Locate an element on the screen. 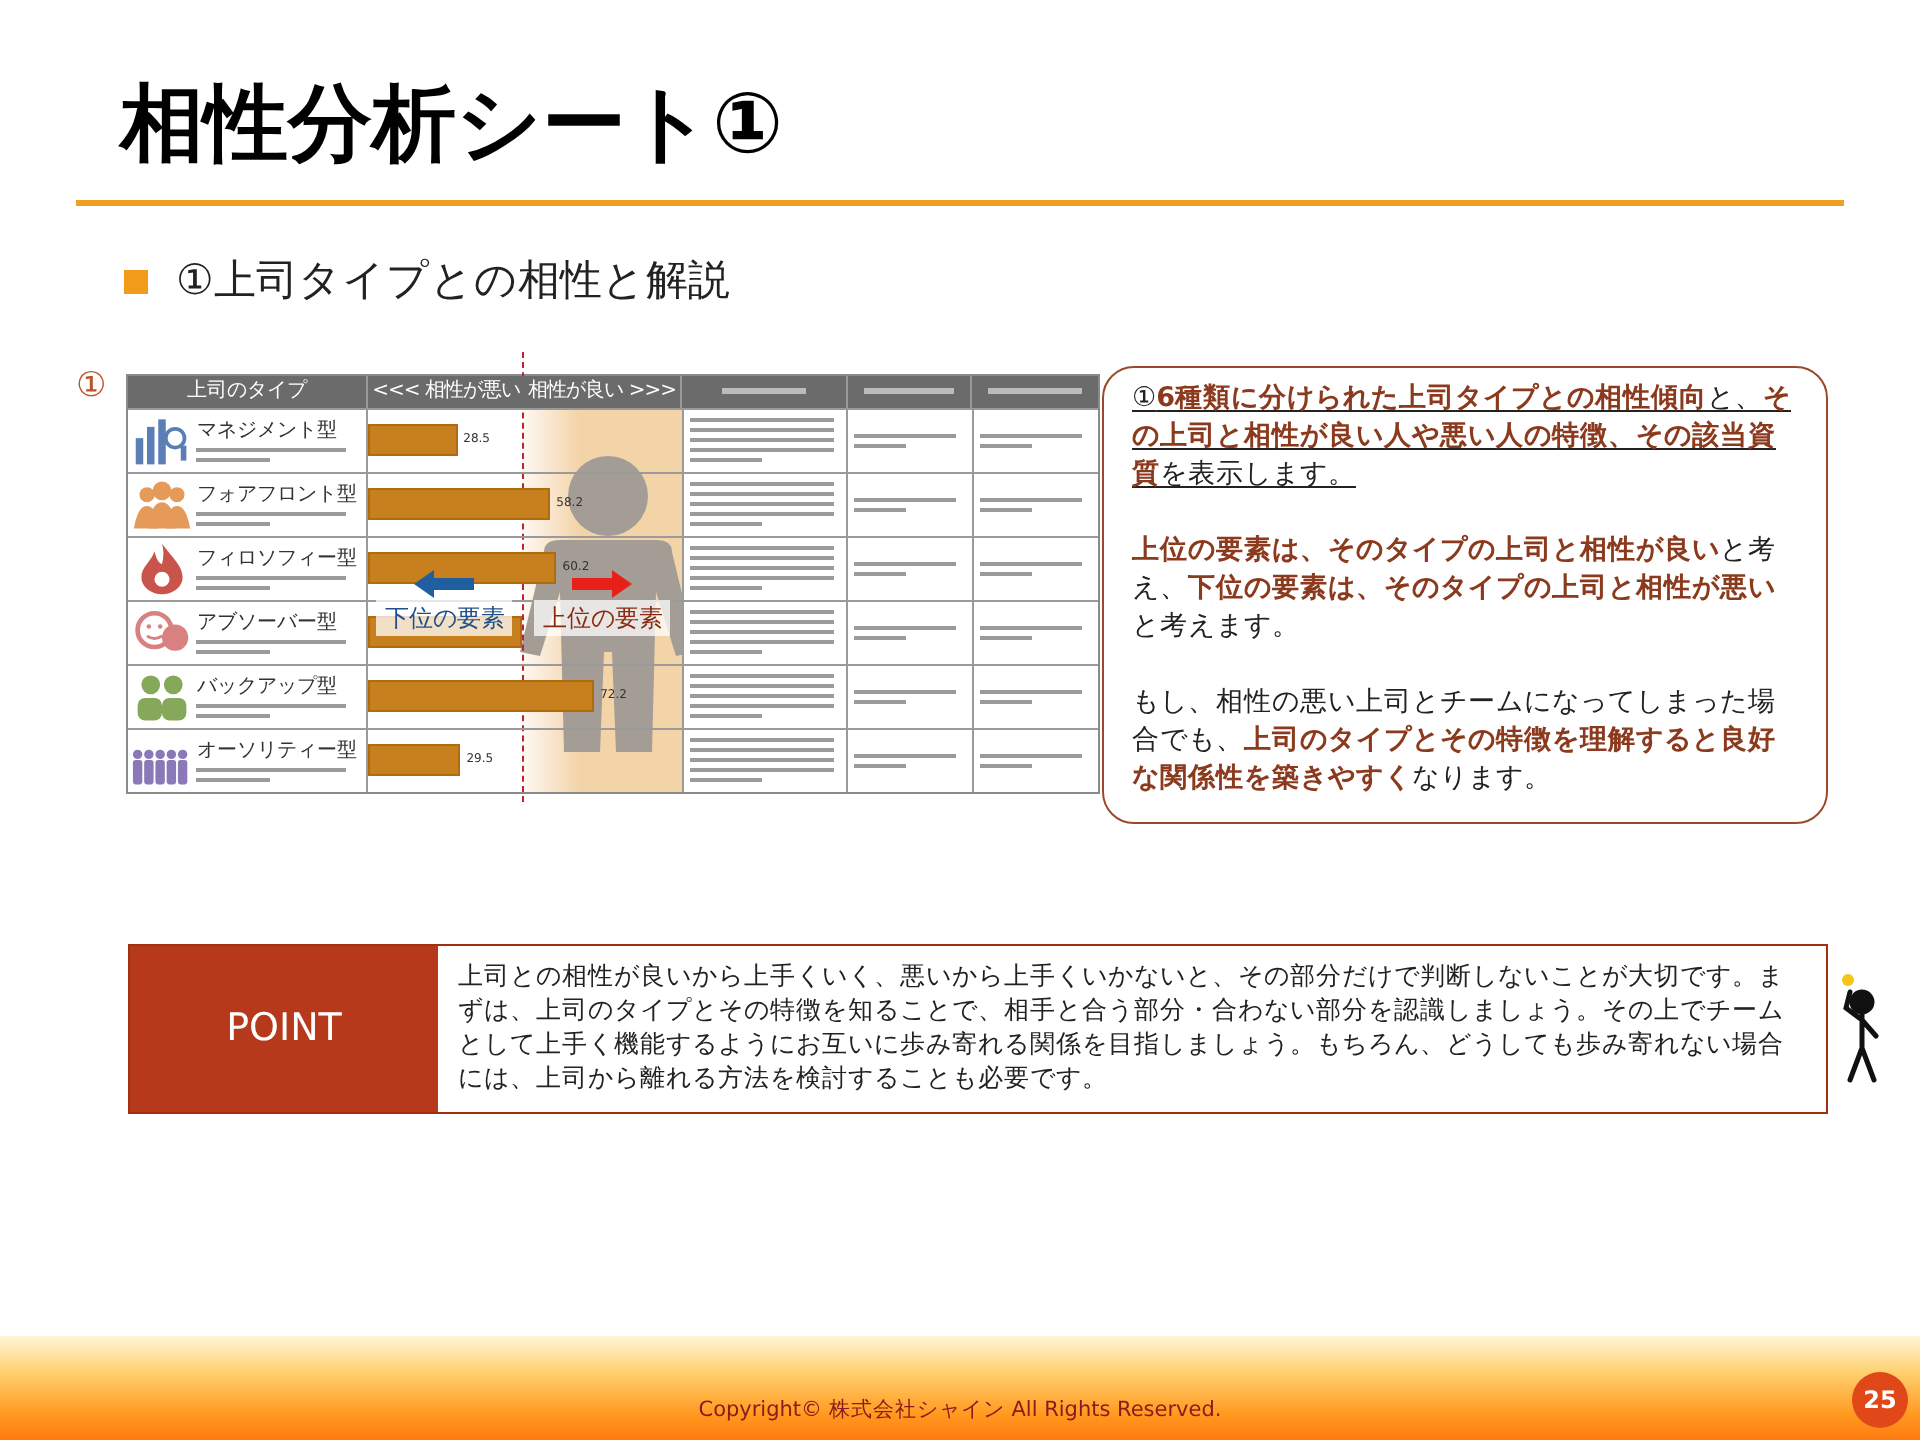 This screenshot has width=1920, height=1440. explanation-paragraph: もし、相性の悪い上司とチームになってしまった場合でも、上司のタイプとその特徴を理解すると良好な関係性を築きやすくなります。 is located at coordinates (1455, 740).